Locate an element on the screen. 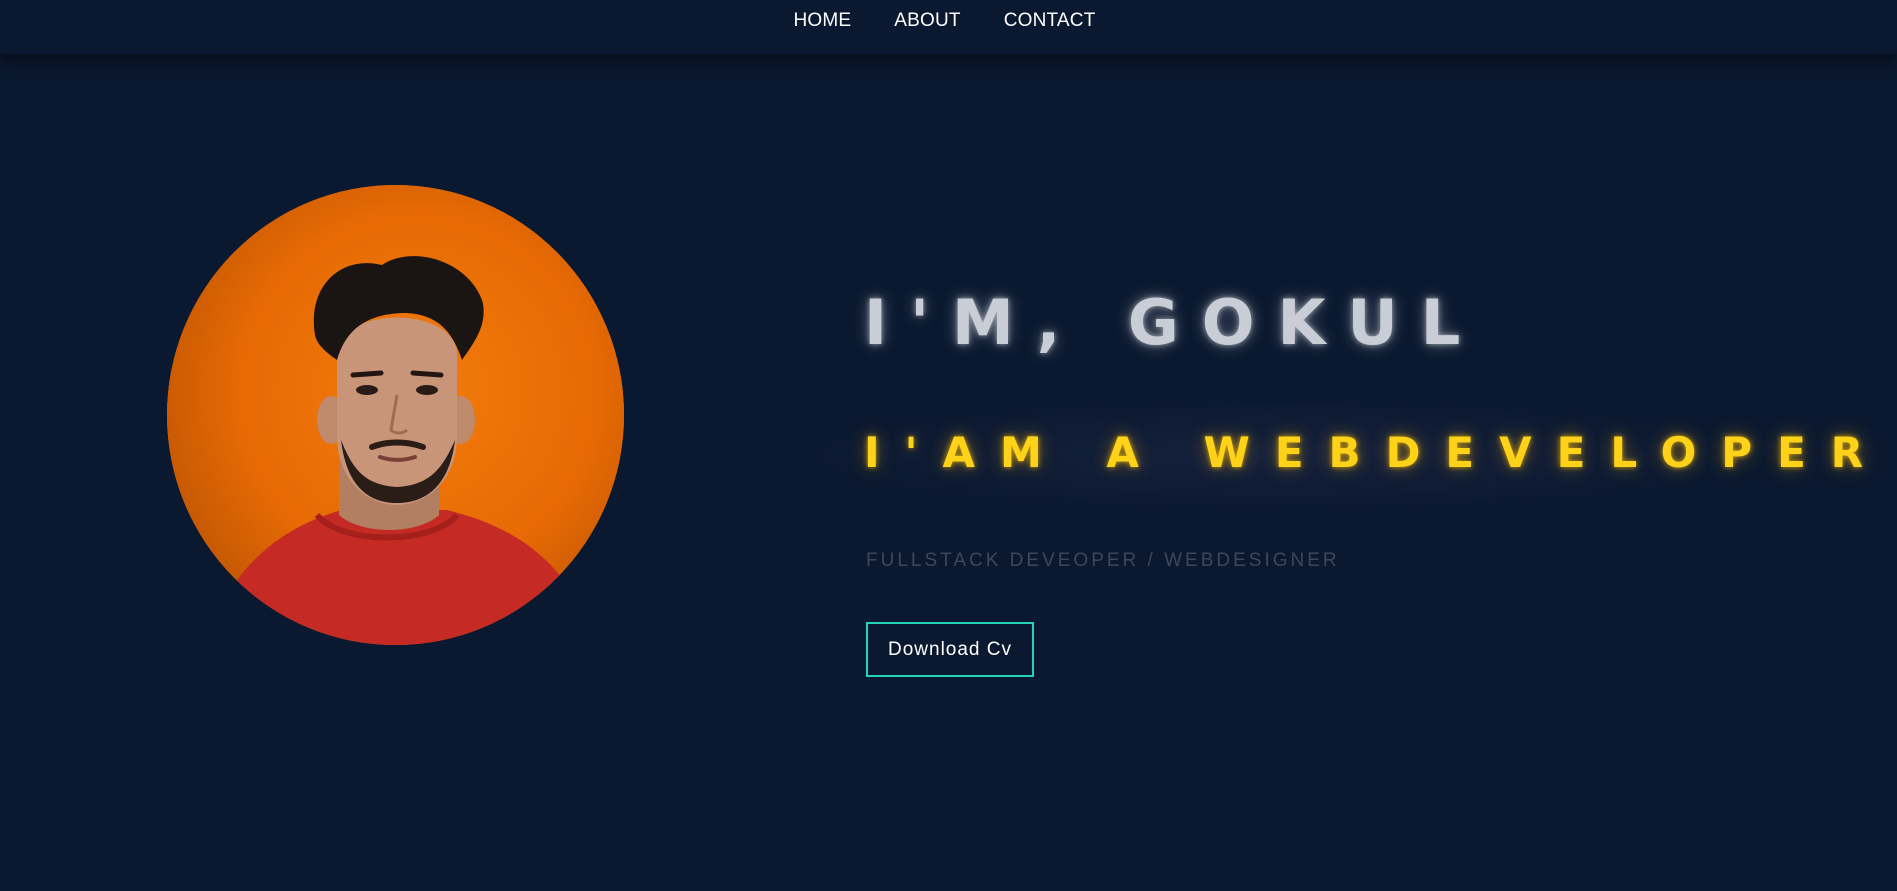 The height and width of the screenshot is (891, 1897). navbar: HOME ABOUT CONTACT is located at coordinates (948, 27).